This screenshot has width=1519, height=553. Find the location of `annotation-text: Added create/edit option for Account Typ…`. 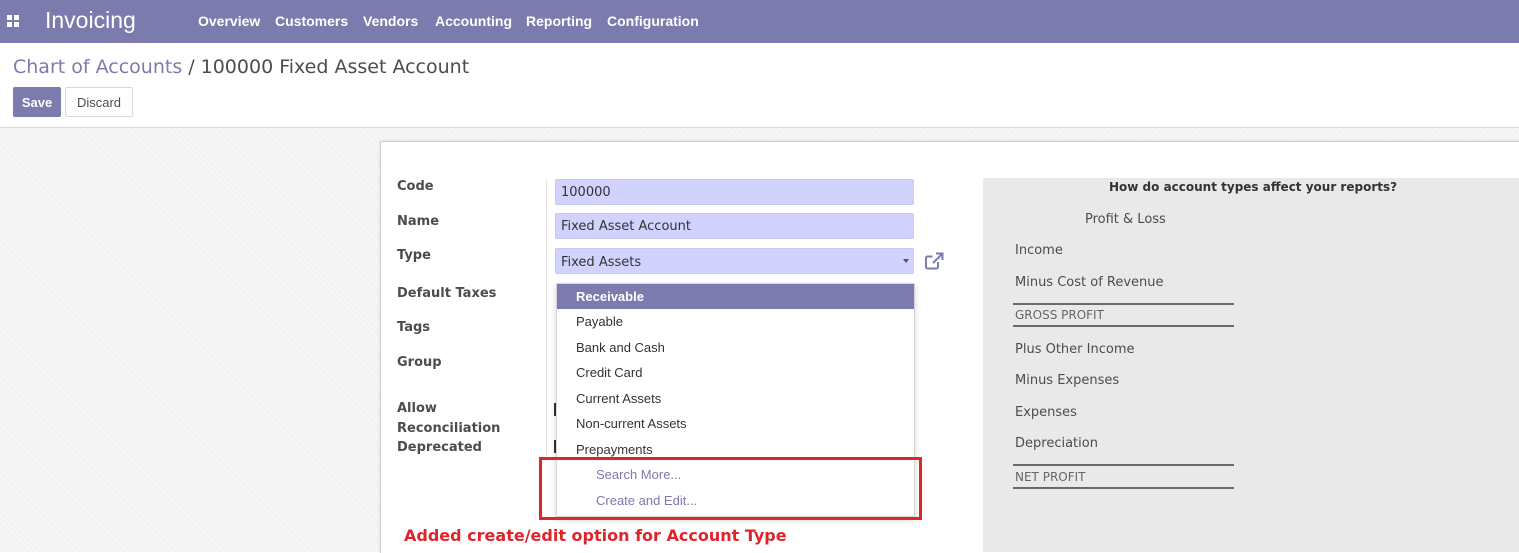

annotation-text: Added create/edit option for Account Typ… is located at coordinates (595, 535).